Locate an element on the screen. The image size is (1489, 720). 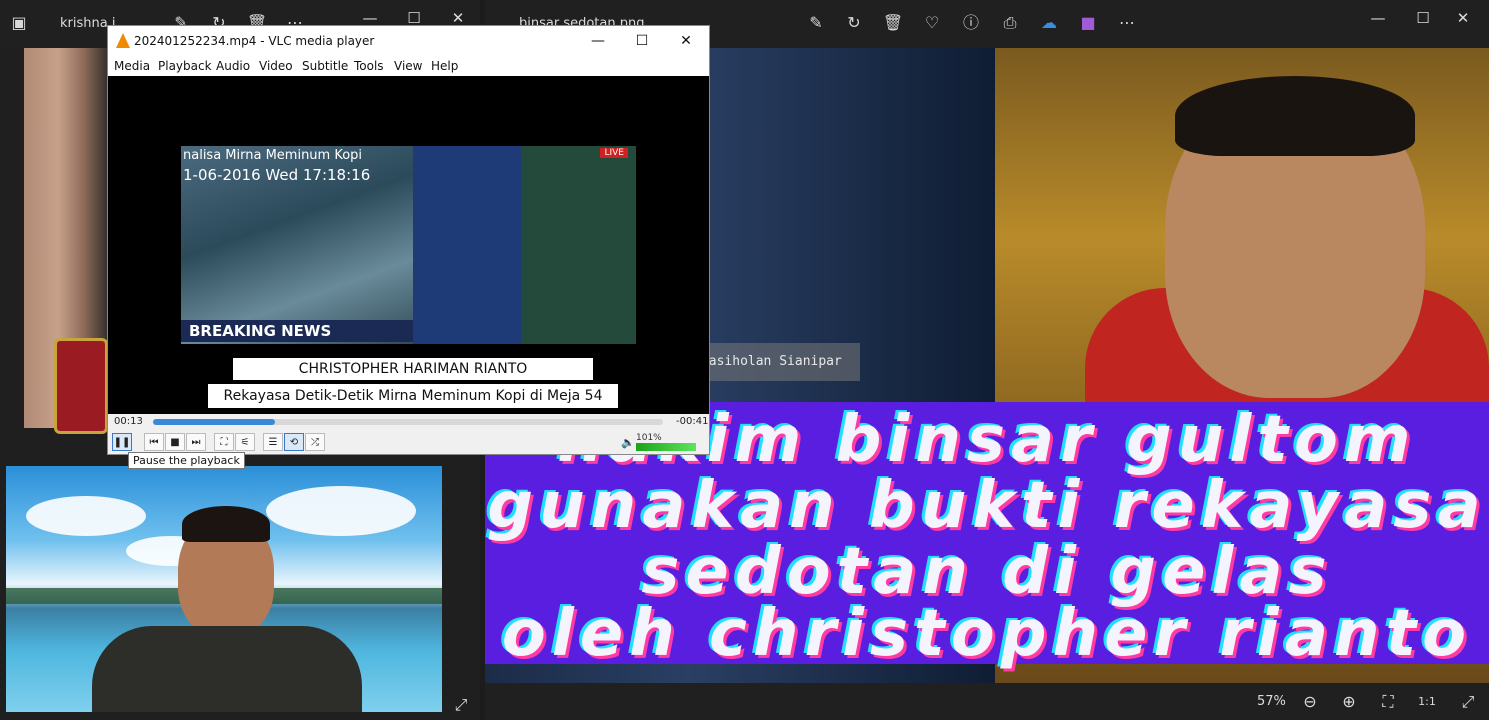
vlc-maximize-button: ☐ is located at coordinates (642, 41).